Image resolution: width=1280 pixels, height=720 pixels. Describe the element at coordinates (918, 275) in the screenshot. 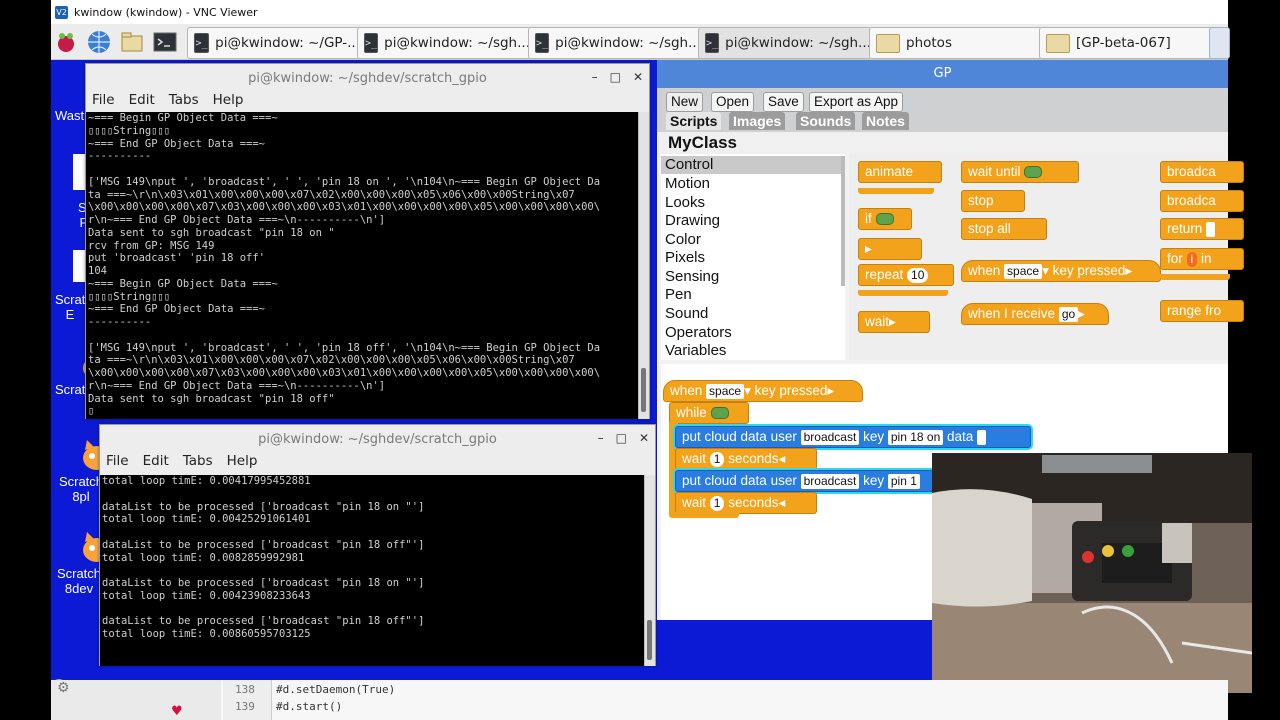

I see `repeat-count: 10` at that location.